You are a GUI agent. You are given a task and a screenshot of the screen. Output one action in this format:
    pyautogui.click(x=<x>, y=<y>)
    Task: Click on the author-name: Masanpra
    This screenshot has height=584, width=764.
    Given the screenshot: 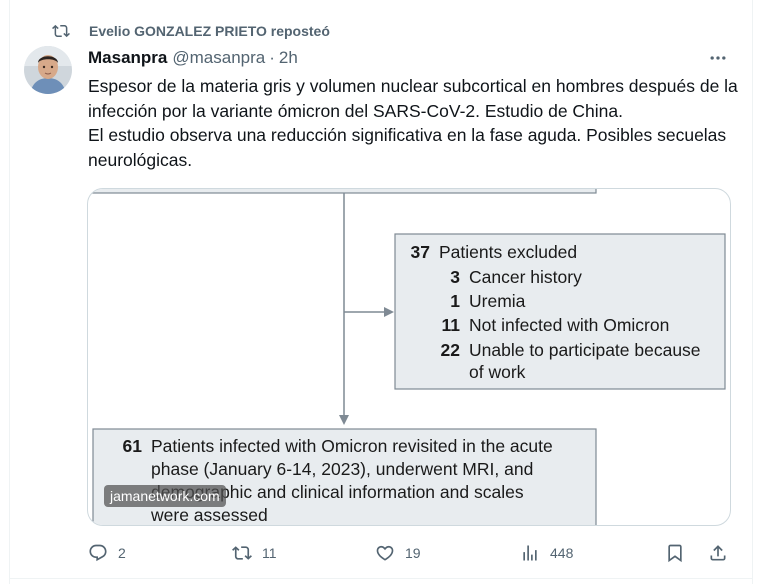 What is the action you would take?
    pyautogui.click(x=127, y=58)
    